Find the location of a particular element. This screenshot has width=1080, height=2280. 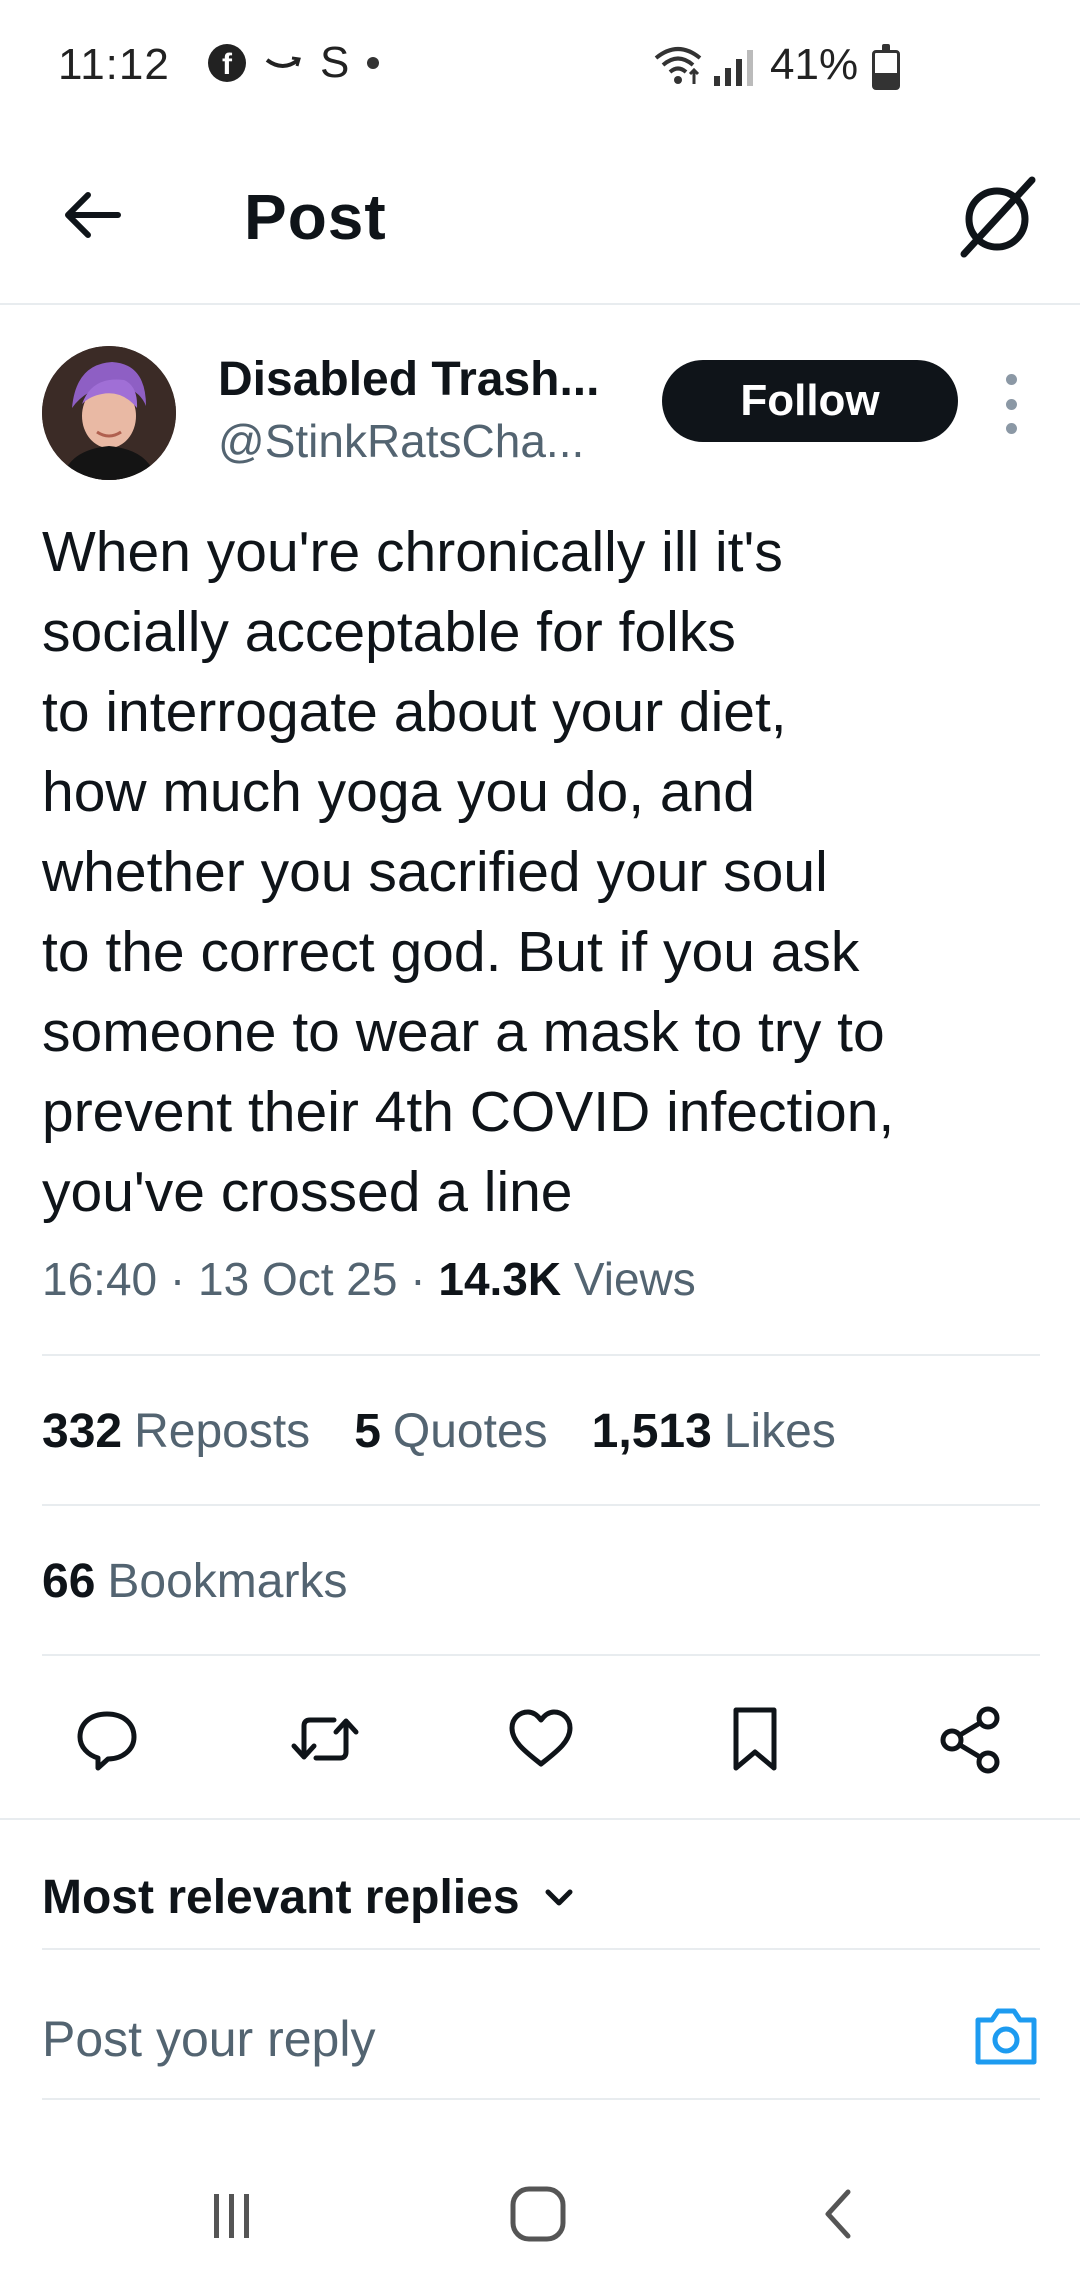

signal-icon is located at coordinates (734, 70).